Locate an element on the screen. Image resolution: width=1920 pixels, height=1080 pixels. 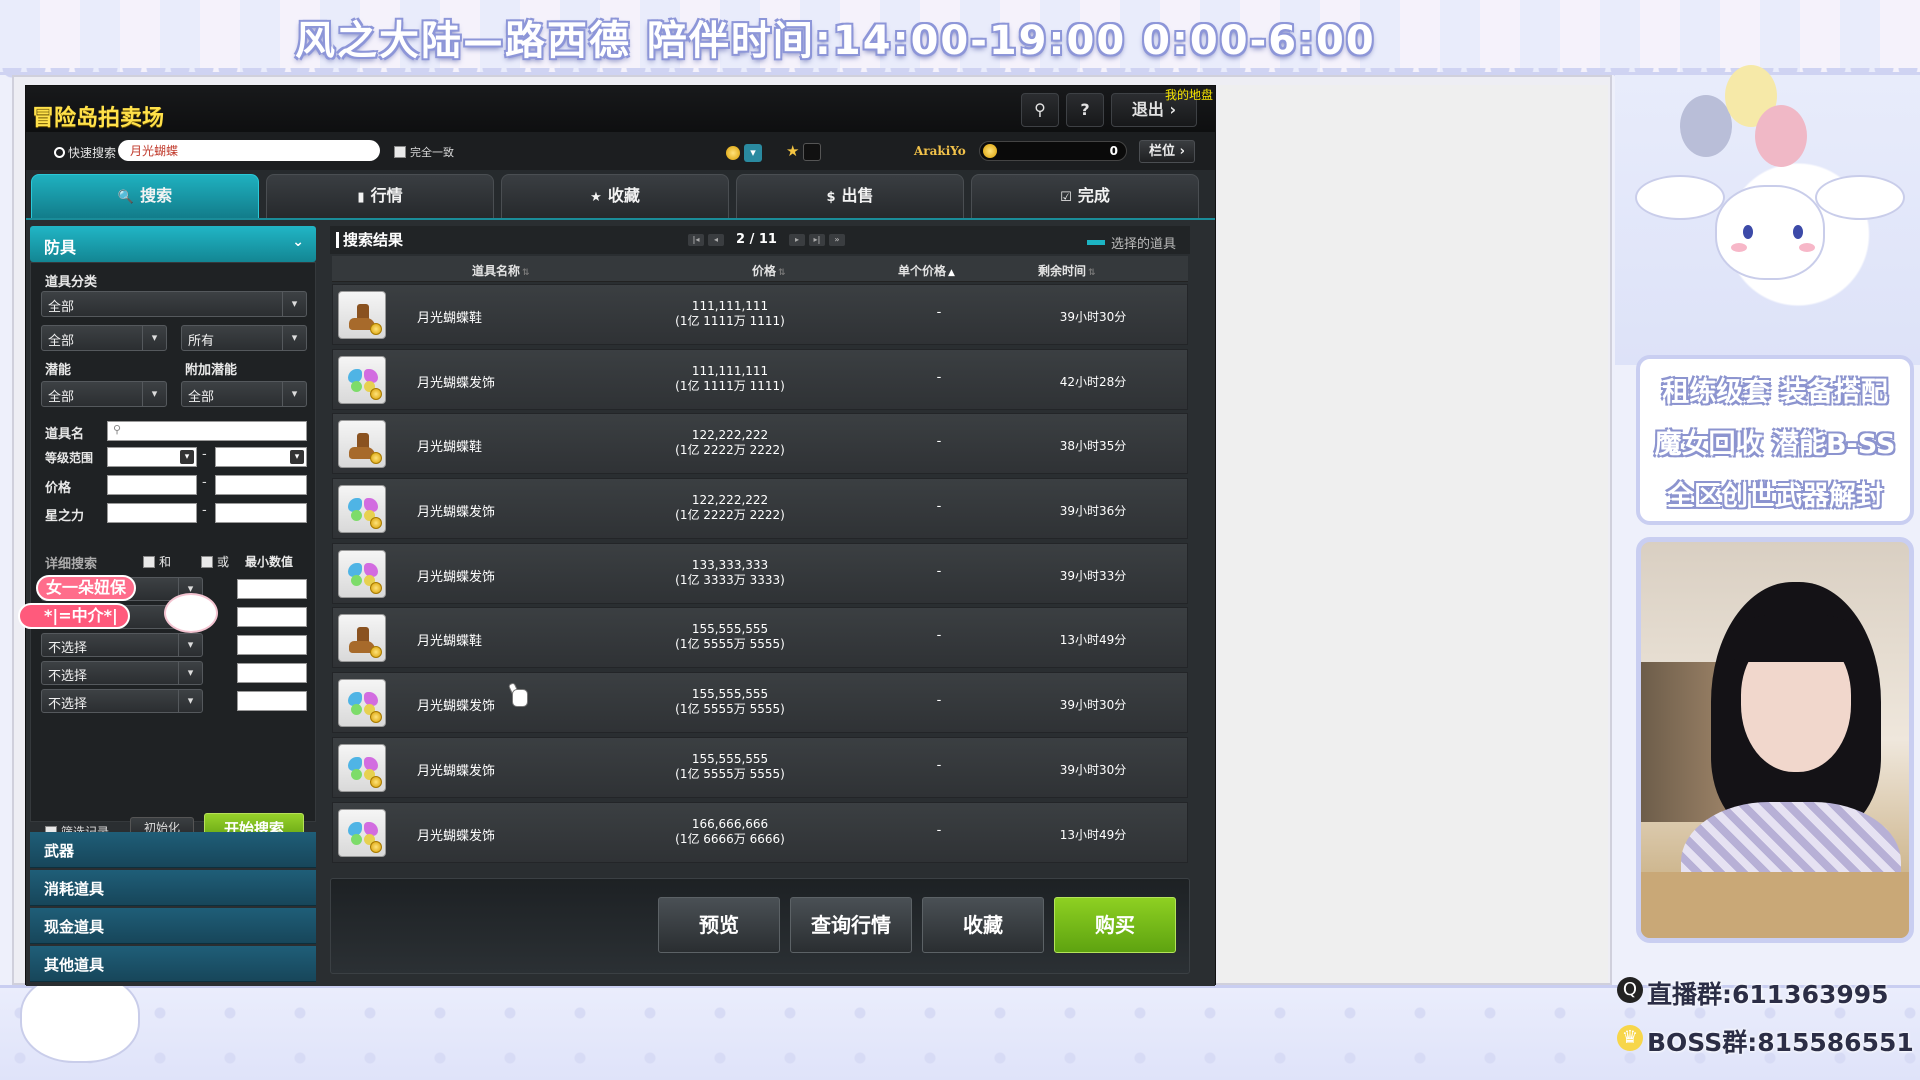
tab-label: 出售 is located at coordinates (857, 195).